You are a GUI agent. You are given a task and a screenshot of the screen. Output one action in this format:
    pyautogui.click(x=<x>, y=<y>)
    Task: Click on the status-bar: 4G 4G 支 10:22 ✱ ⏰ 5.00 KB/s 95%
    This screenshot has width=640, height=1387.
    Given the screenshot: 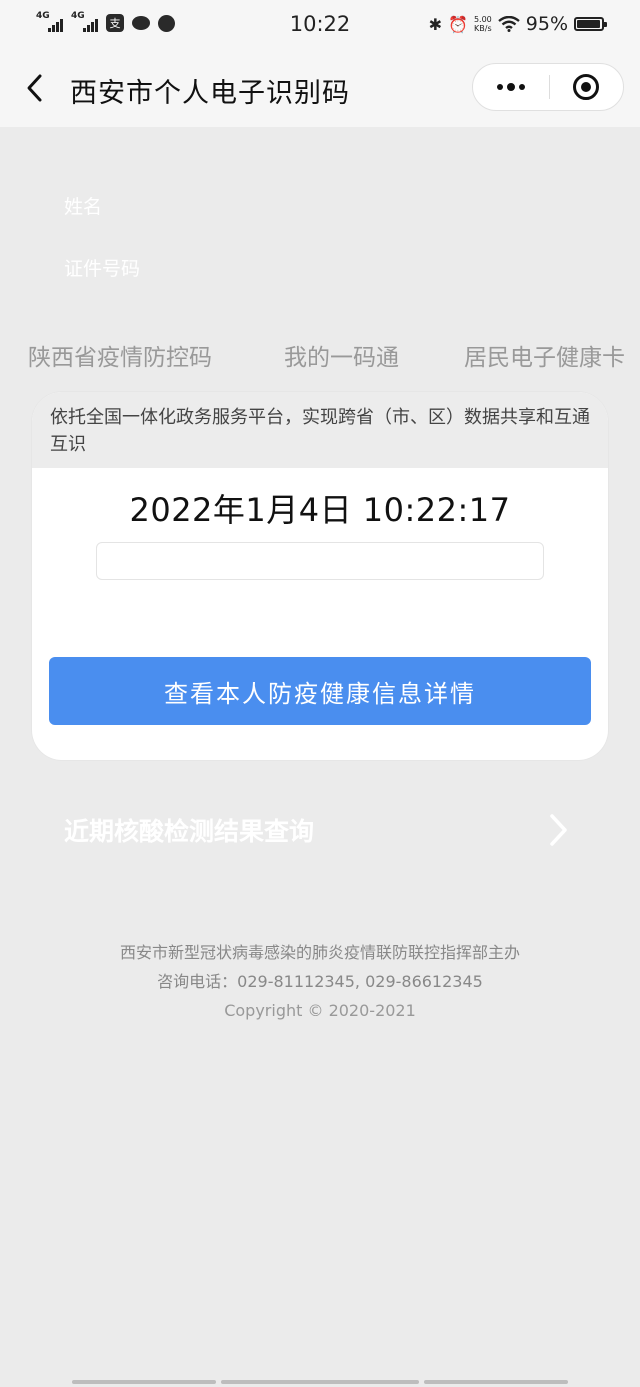 What is the action you would take?
    pyautogui.click(x=320, y=25)
    